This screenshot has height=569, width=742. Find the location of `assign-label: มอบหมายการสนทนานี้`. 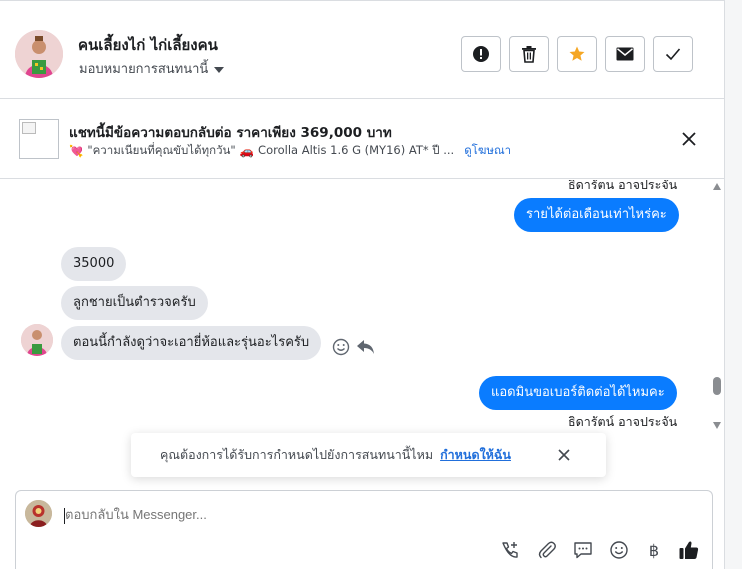

assign-label: มอบหมายการสนทนานี้ is located at coordinates (144, 69).